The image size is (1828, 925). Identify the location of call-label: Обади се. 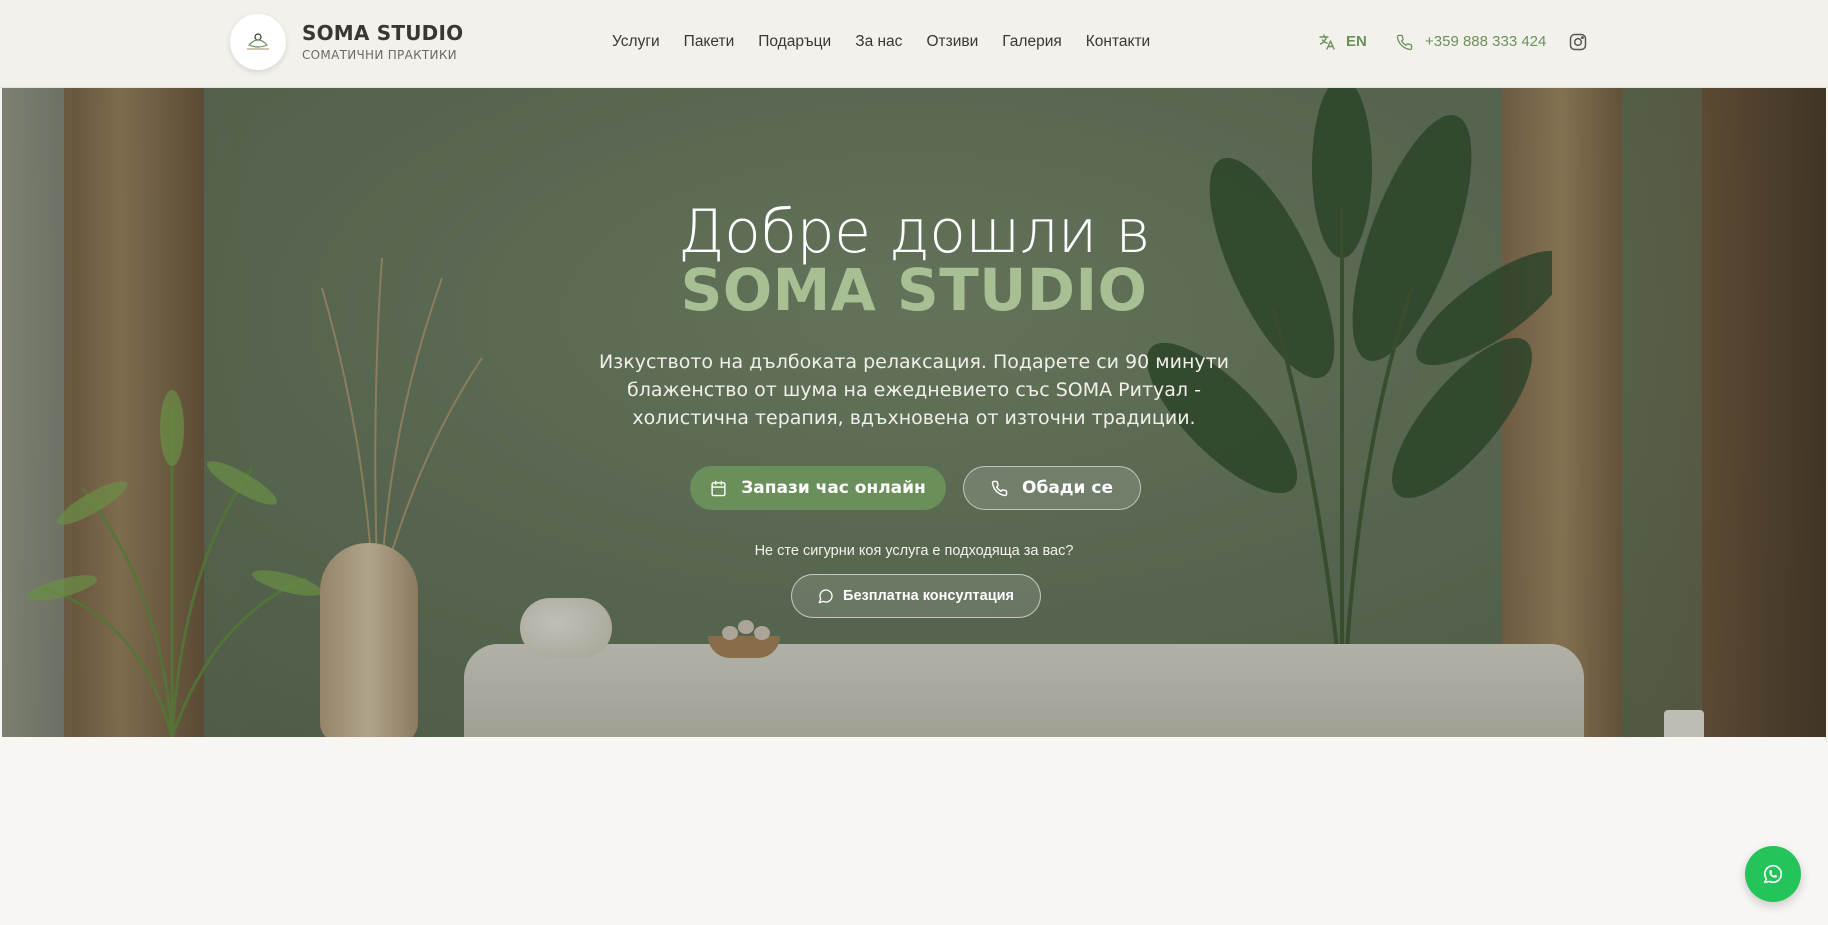
(1067, 488).